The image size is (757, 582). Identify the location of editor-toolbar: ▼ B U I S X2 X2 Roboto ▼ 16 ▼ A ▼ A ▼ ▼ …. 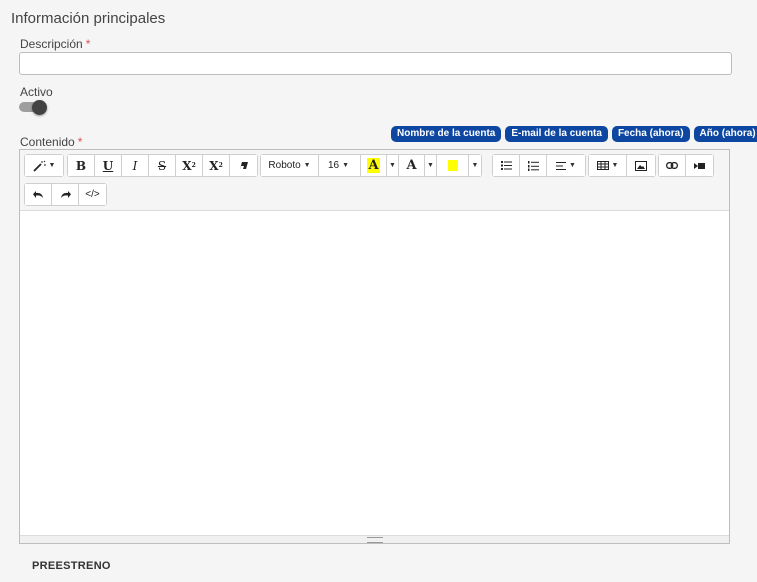
(374, 180).